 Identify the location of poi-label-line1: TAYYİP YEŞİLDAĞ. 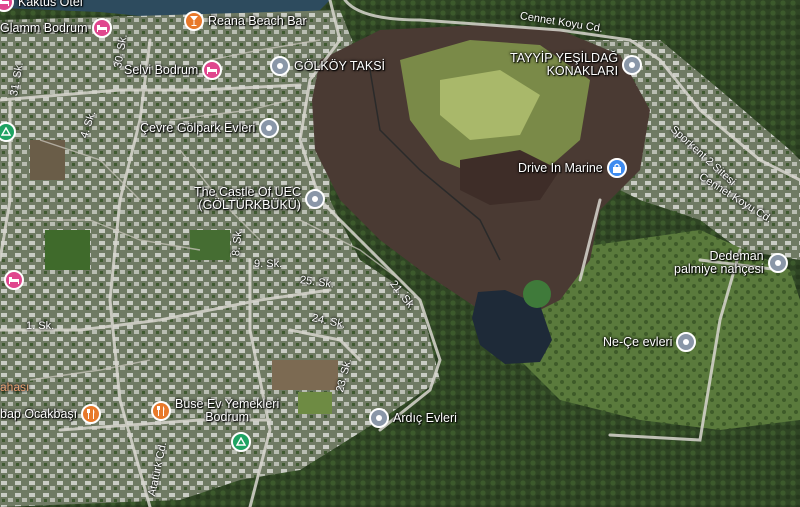
(564, 58).